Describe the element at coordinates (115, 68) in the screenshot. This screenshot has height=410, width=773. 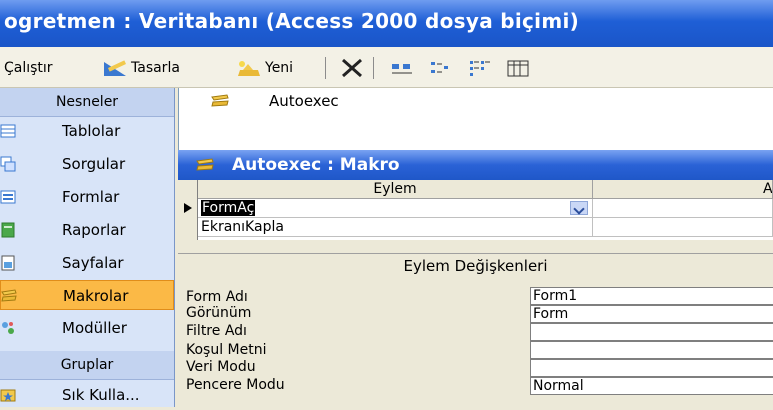
I see `design-icon` at that location.